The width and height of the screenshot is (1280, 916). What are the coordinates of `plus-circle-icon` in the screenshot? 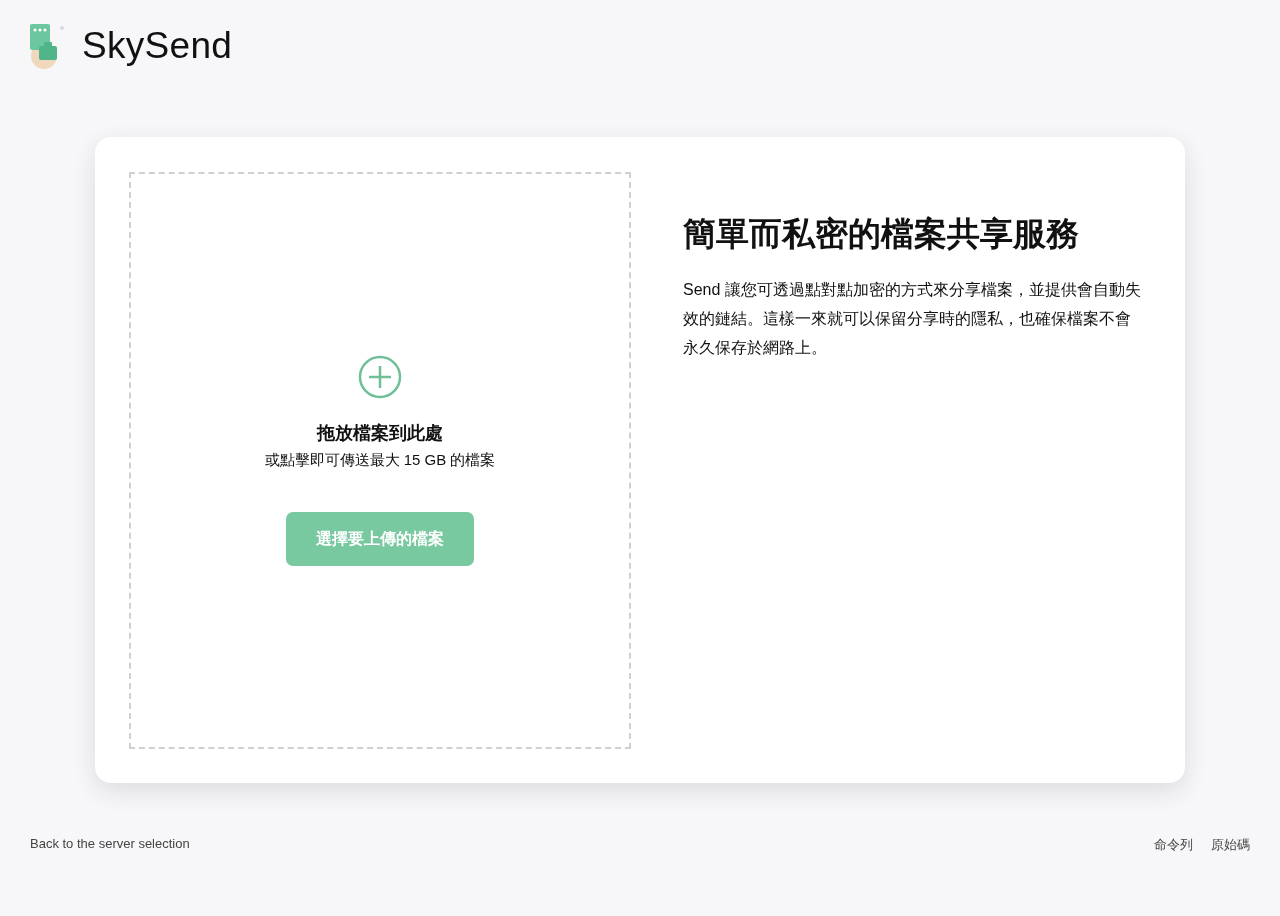 It's located at (380, 377).